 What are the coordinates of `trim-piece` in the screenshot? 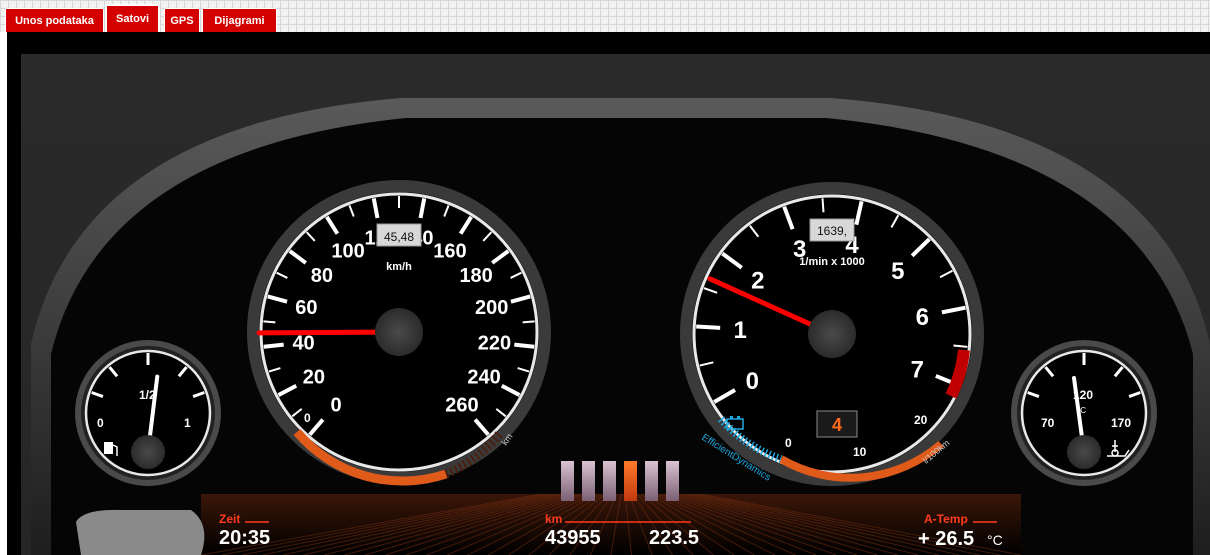 It's located at (140, 532).